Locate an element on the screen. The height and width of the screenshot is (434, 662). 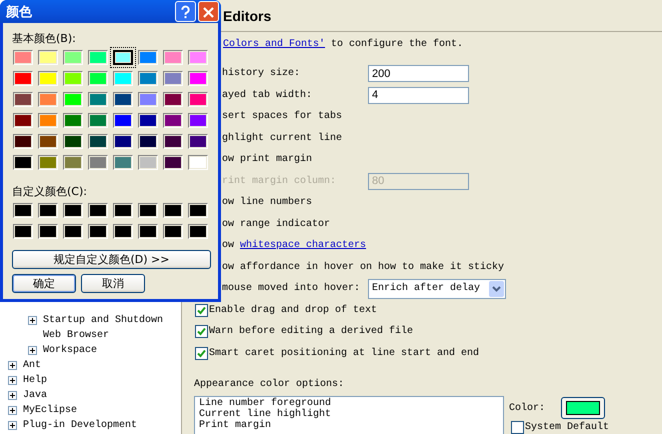
tree-item: Plug-in Development is located at coordinates (80, 425).